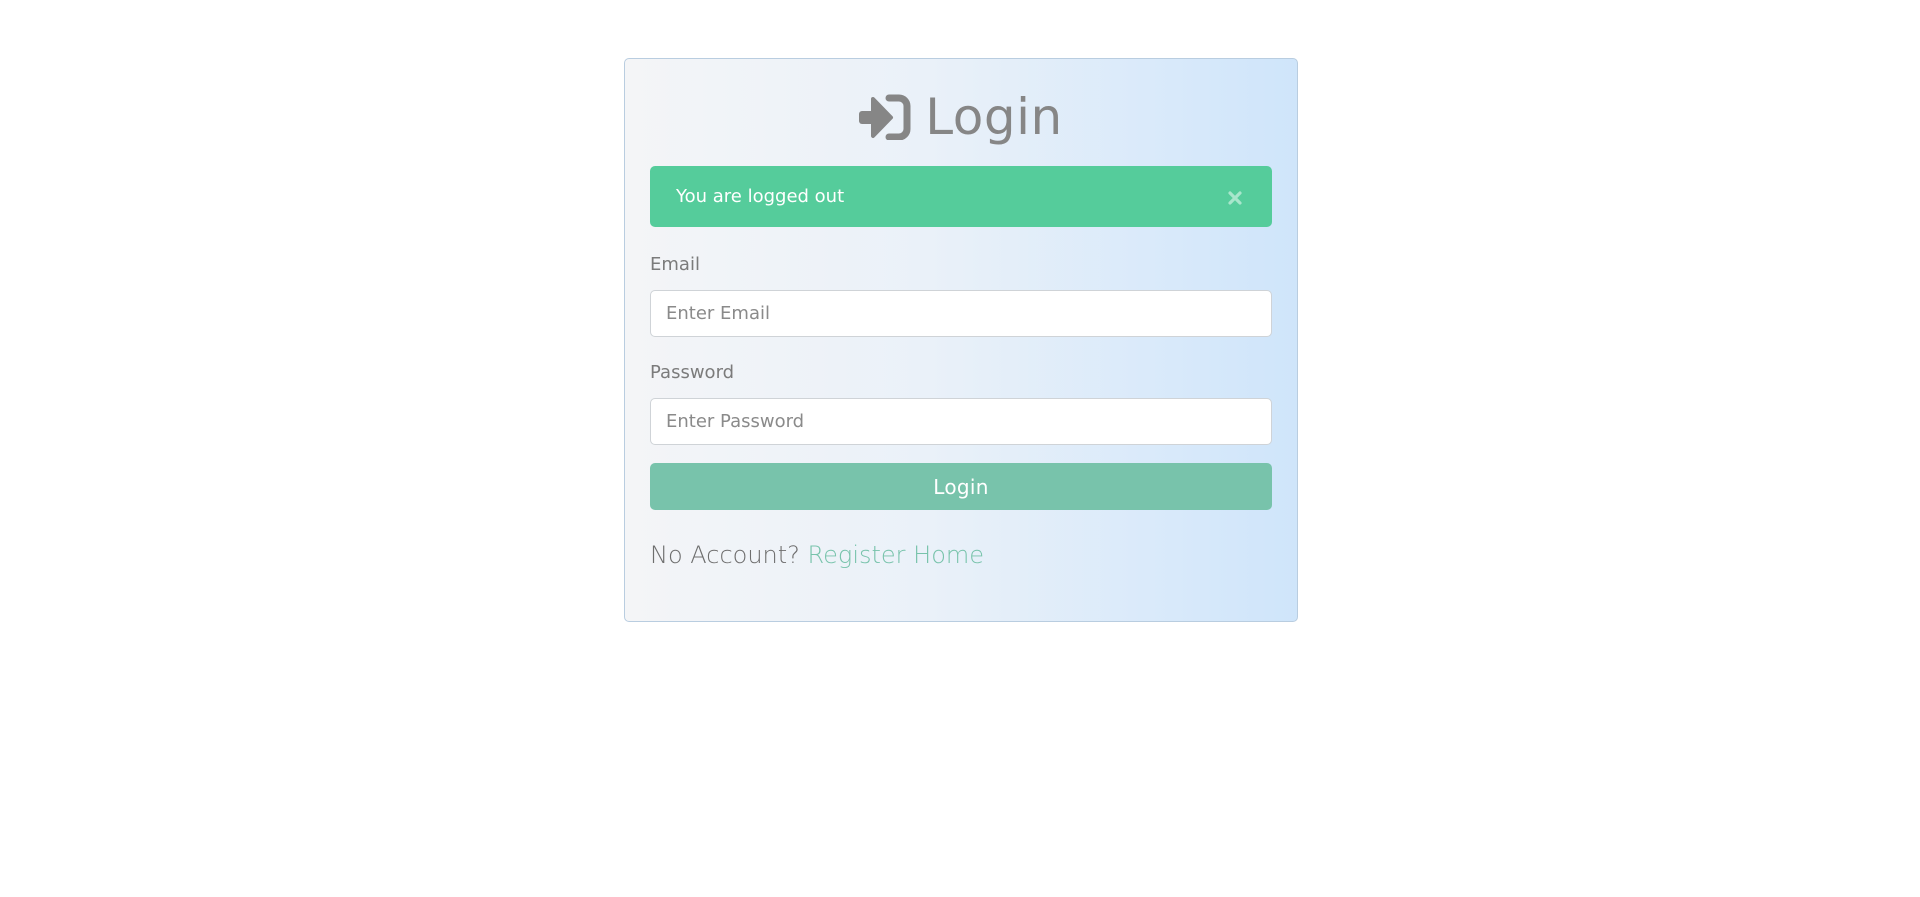  What do you see at coordinates (961, 486) in the screenshot?
I see `login-button: Login` at bounding box center [961, 486].